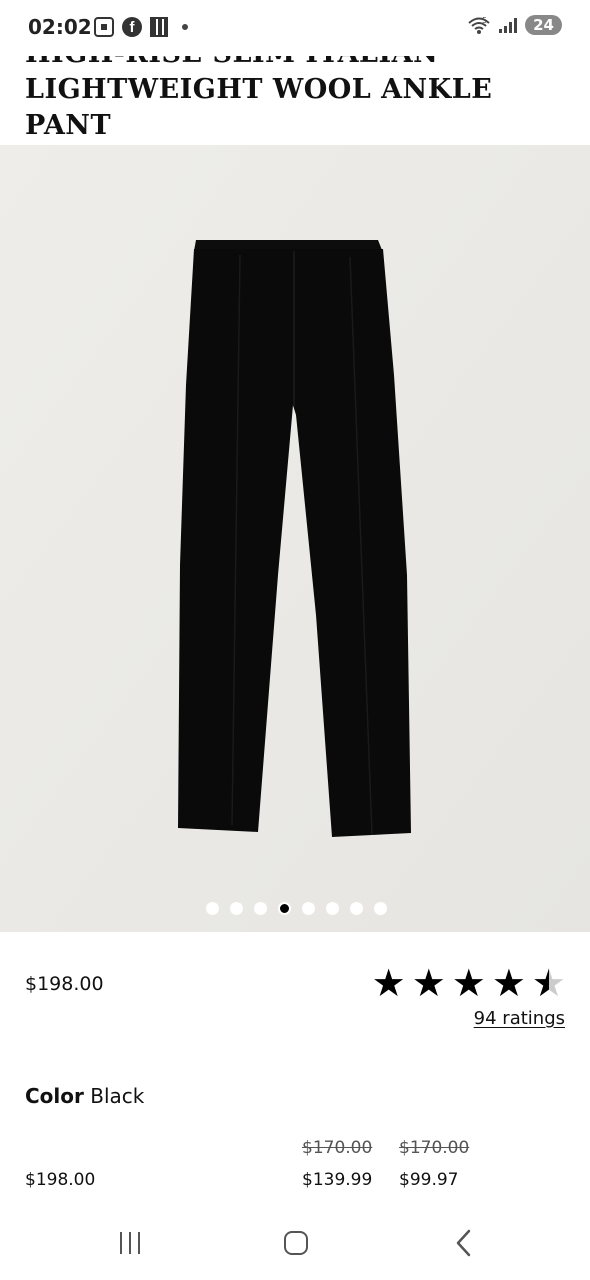 The height and width of the screenshot is (1280, 590). I want to click on color-row: Color Black, so click(84, 1096).